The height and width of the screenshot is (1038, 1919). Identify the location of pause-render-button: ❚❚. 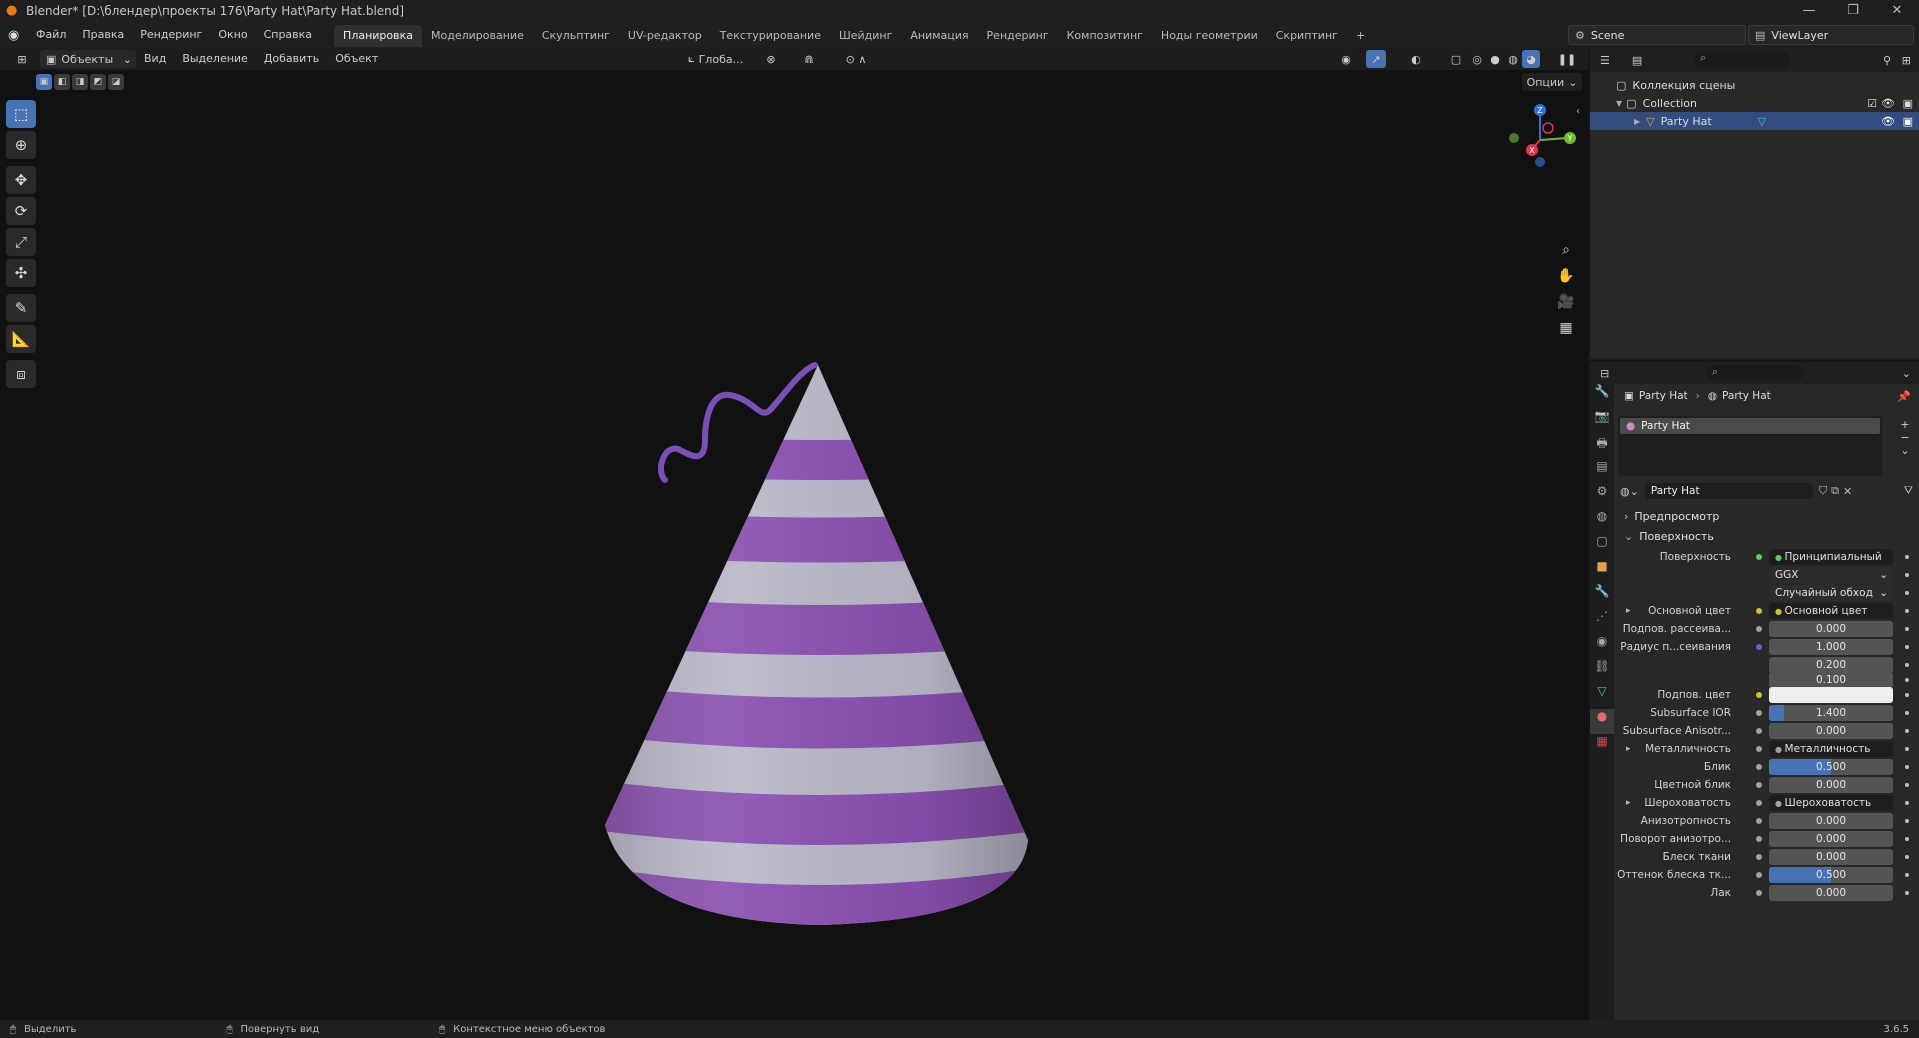
(1567, 59).